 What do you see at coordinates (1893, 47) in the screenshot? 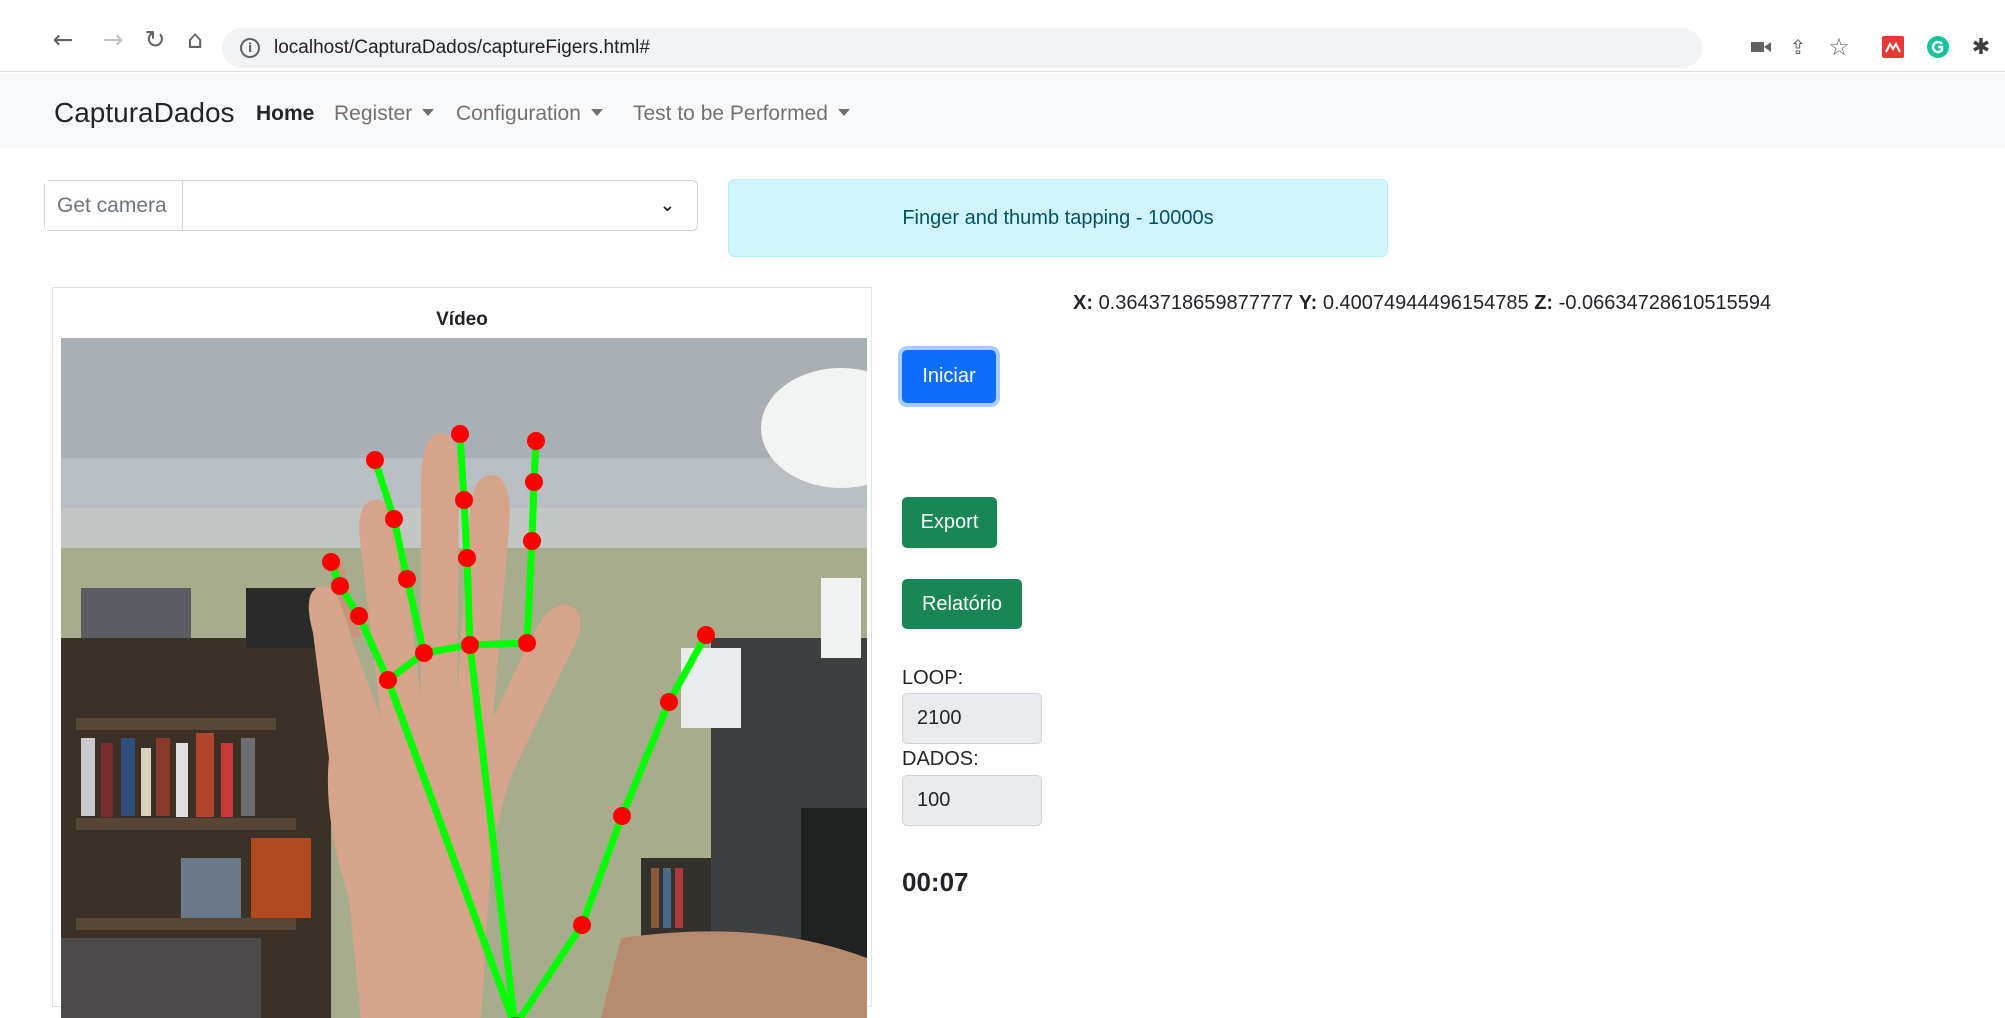
I see `extension-icon` at bounding box center [1893, 47].